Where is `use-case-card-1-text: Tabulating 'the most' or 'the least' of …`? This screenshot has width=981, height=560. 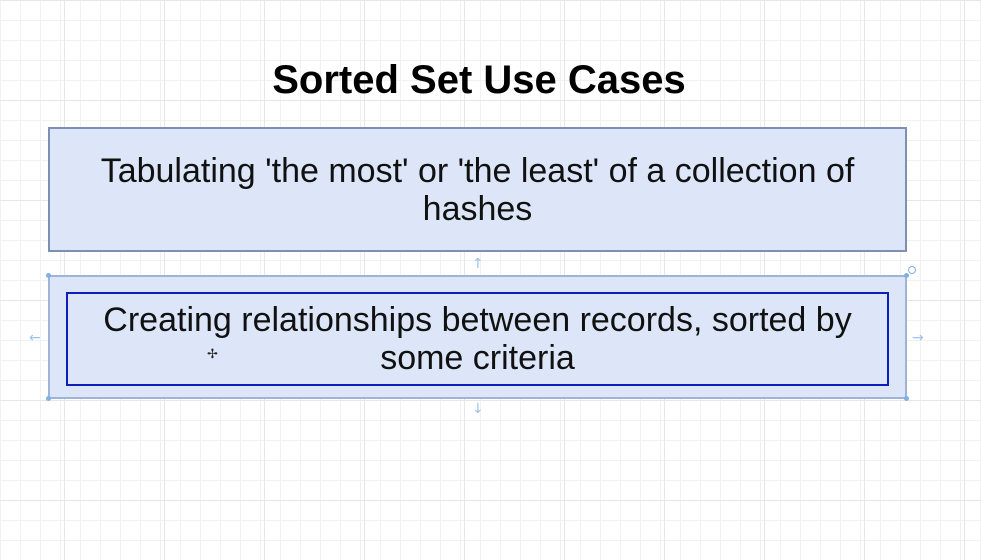
use-case-card-1-text: Tabulating 'the most' or 'the least' of … is located at coordinates (477, 189).